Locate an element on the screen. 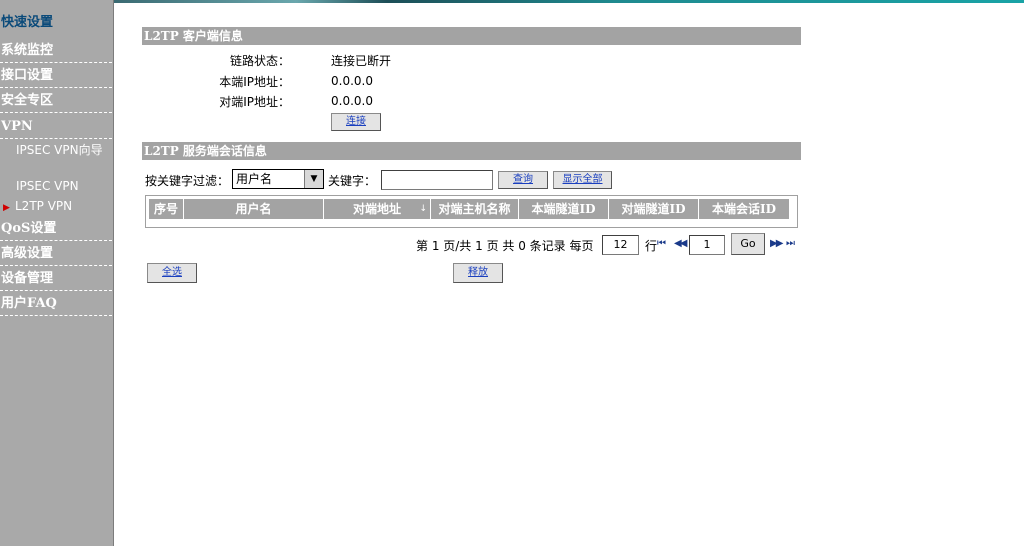 This screenshot has height=546, width=1024. sidebar-item-security: 安全专区 is located at coordinates (56, 101).